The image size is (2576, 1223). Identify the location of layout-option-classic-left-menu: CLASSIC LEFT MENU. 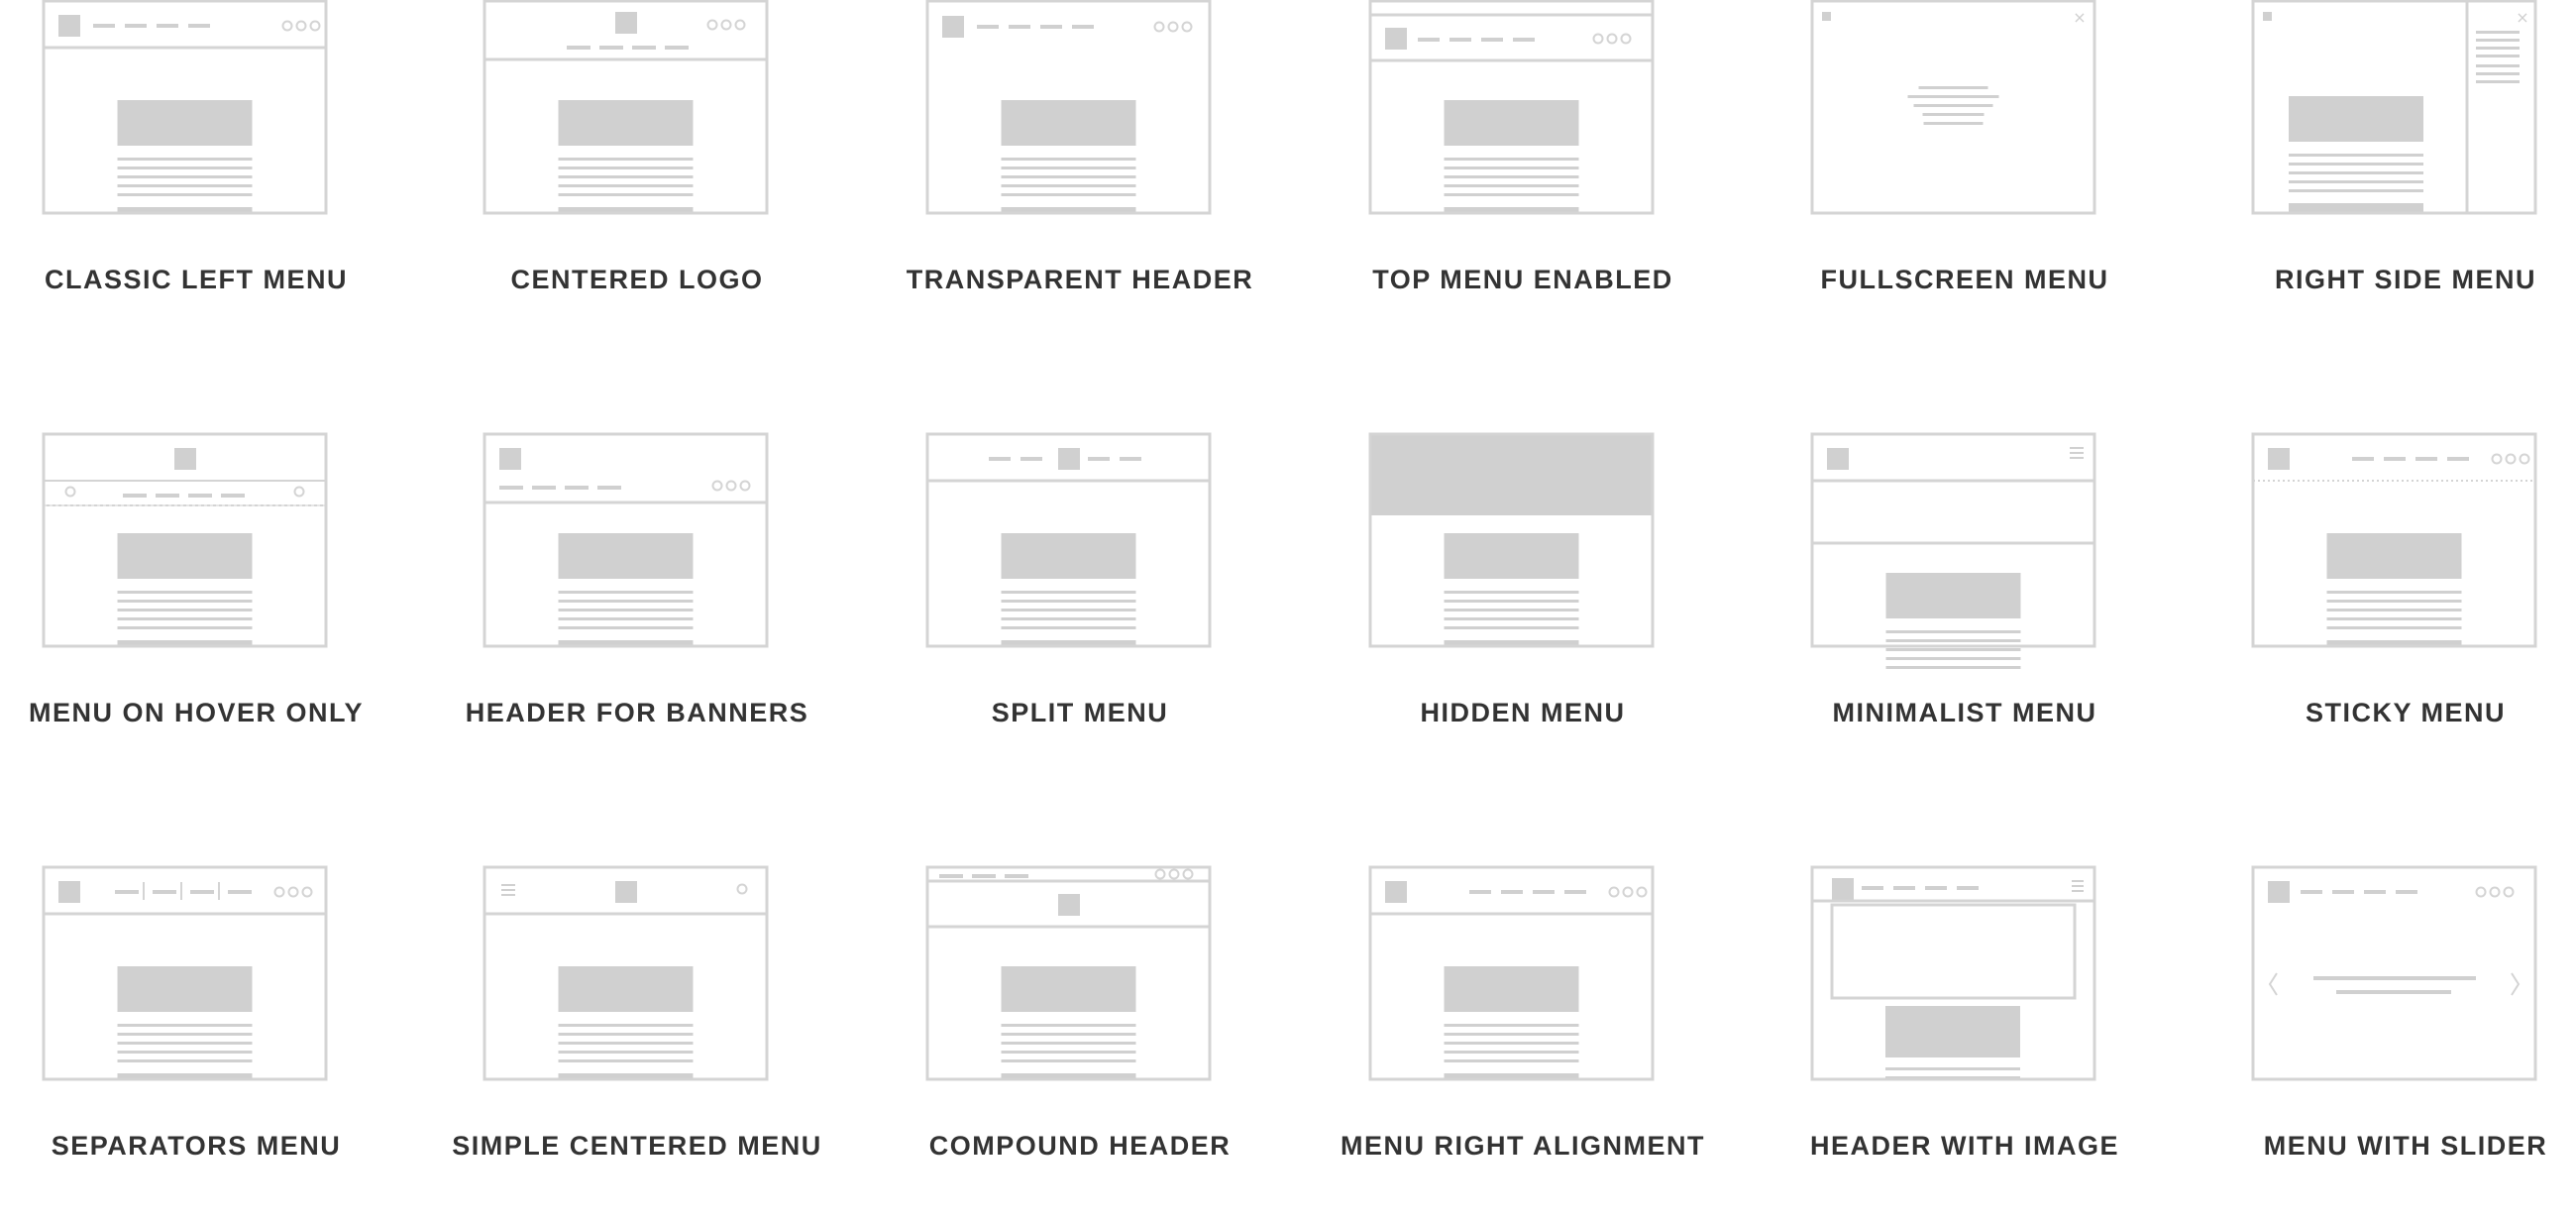
(196, 178).